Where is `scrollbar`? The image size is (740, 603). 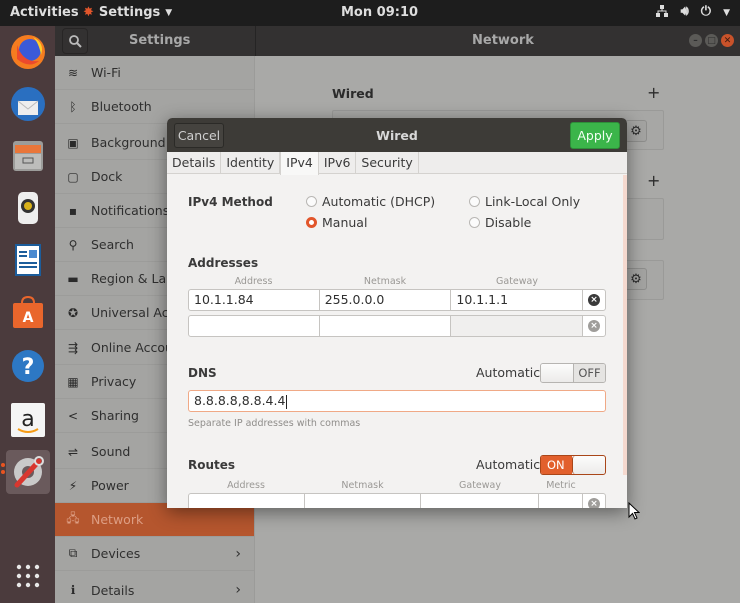
scrollbar is located at coordinates (625, 325).